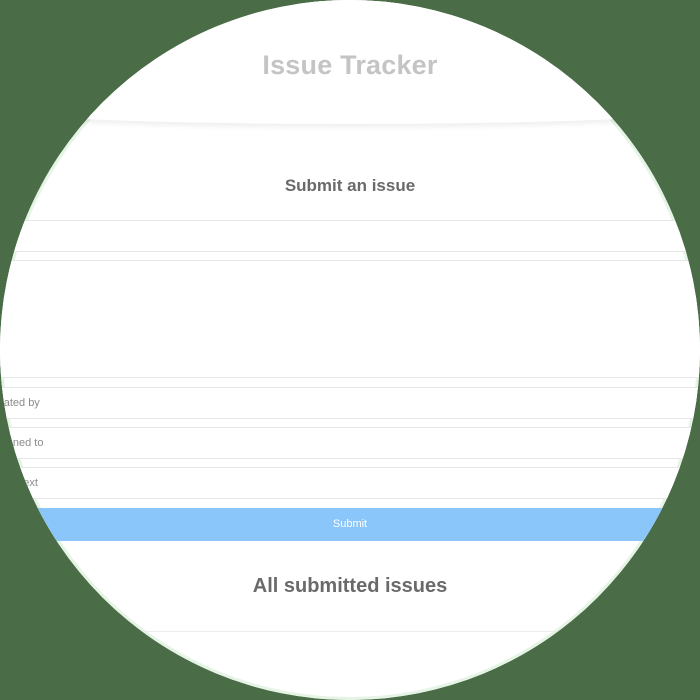  I want to click on submitted-issues-heading: All submitted issues, so click(350, 586).